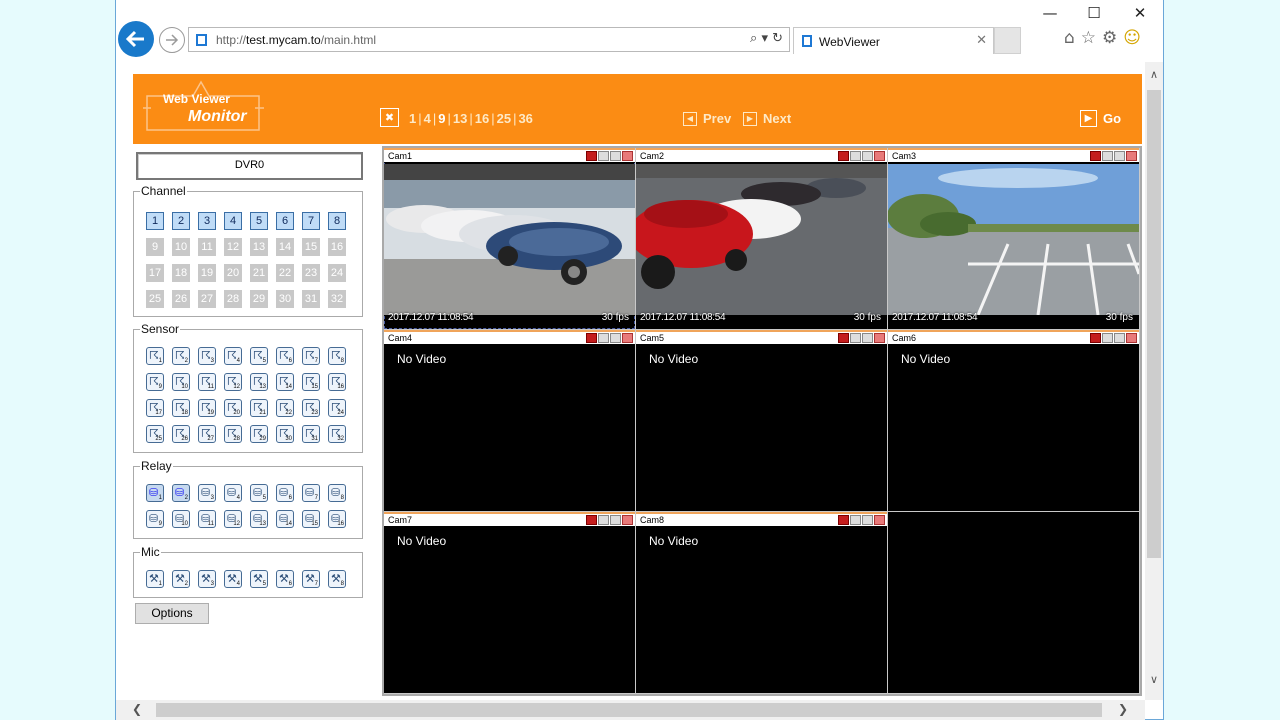 This screenshot has width=1280, height=720. I want to click on prev-button: ◀ Prev, so click(707, 118).